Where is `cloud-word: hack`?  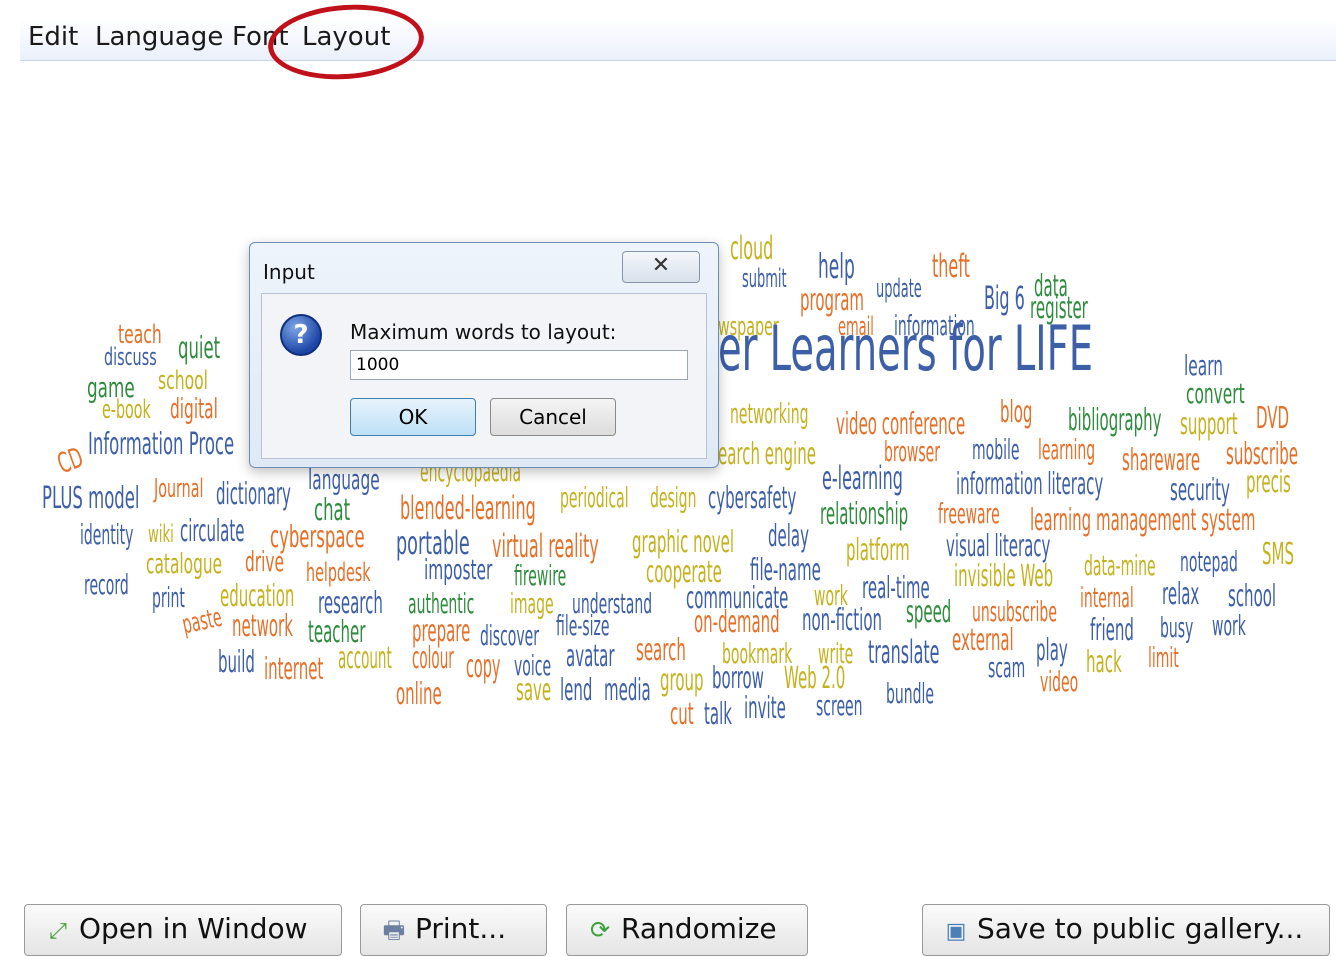
cloud-word: hack is located at coordinates (1104, 662).